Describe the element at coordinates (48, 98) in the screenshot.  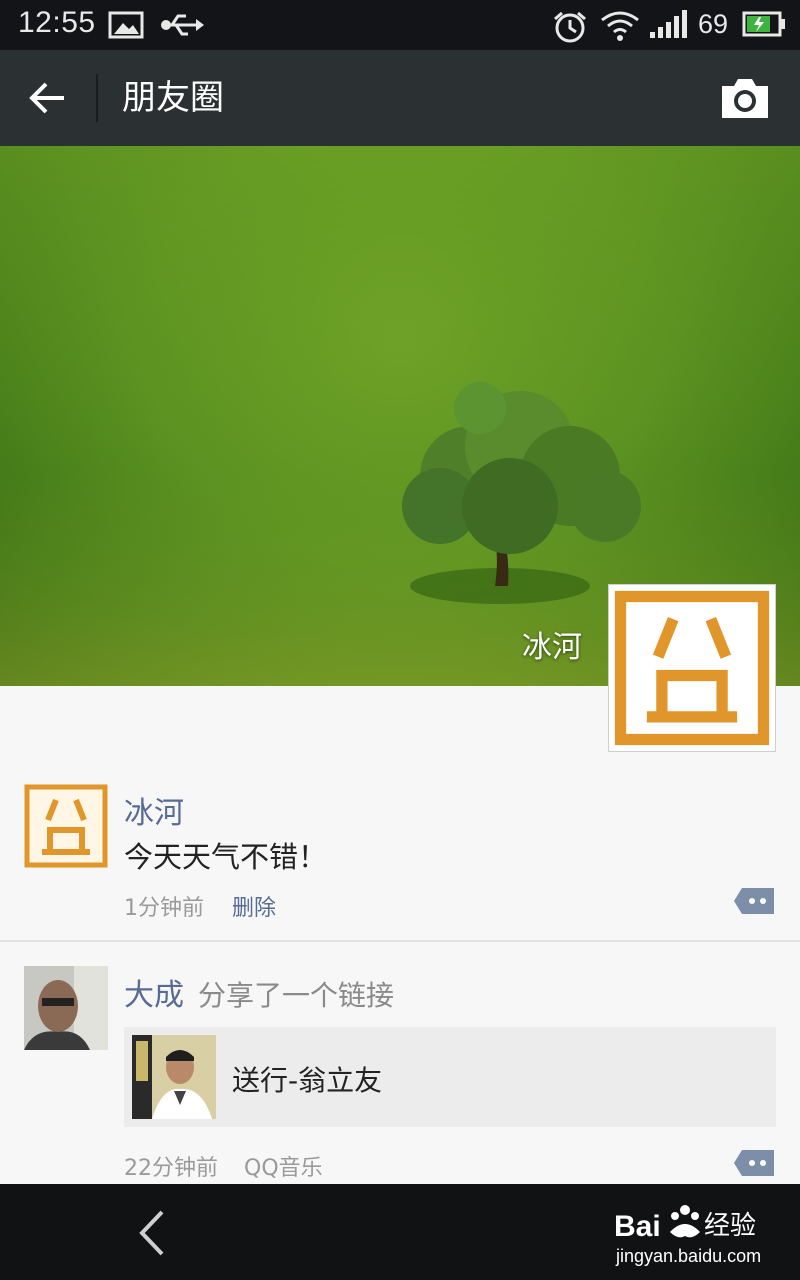
I see `back-arrow-icon` at that location.